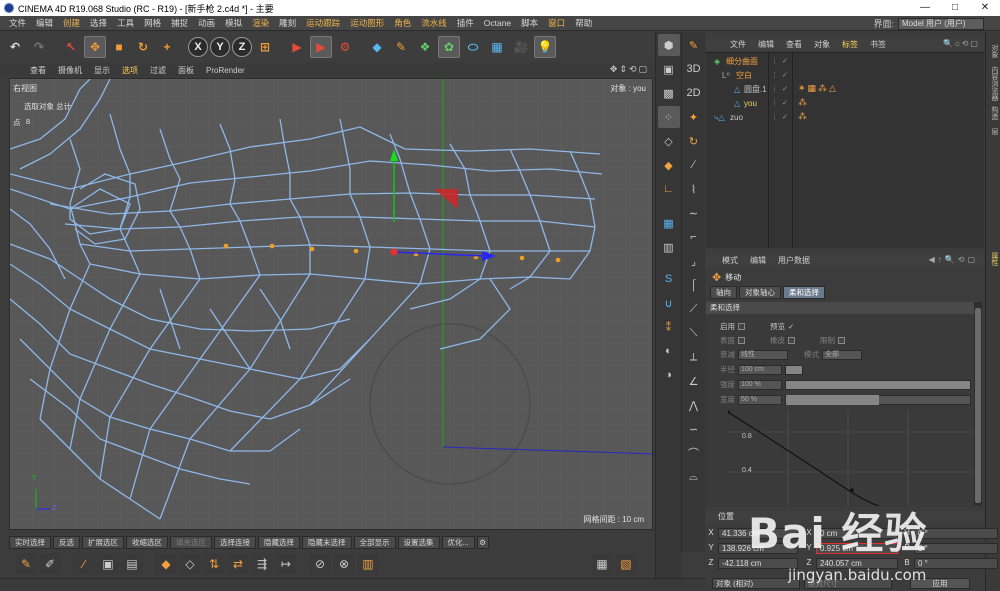  Describe the element at coordinates (235, 542) in the screenshot. I see `select-connected-button: 选择连接` at that location.